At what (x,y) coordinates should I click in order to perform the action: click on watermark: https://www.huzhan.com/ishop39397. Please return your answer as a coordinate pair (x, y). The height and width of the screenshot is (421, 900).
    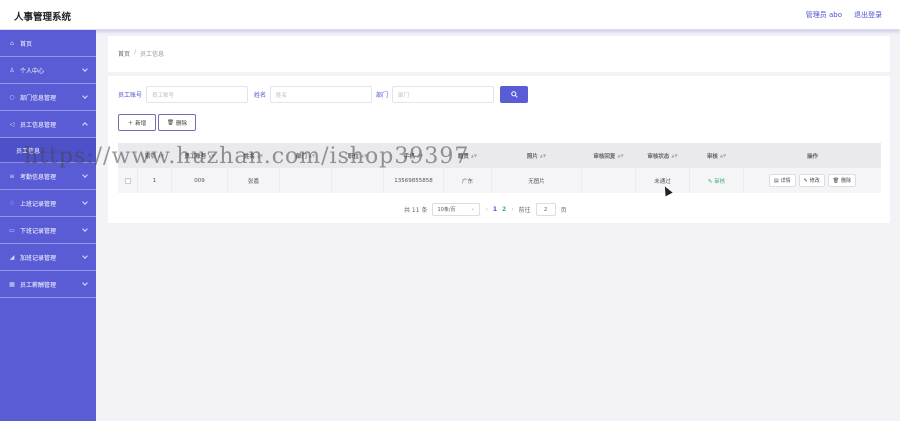
    Looking at the image, I should click on (247, 156).